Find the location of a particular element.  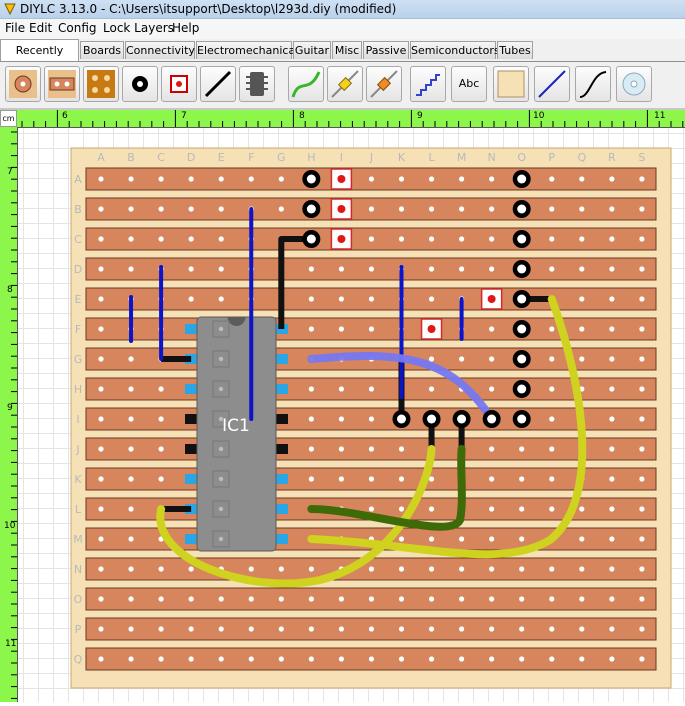

app-logo-icon is located at coordinates (10, 9).